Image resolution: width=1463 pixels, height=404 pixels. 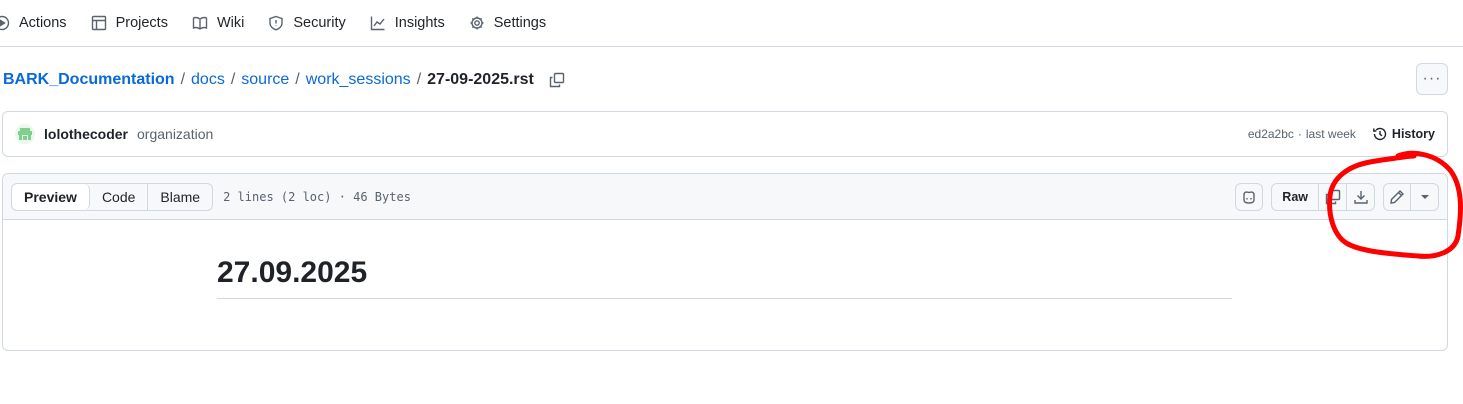 What do you see at coordinates (230, 23) in the screenshot?
I see `nav-tab-label: Wiki` at bounding box center [230, 23].